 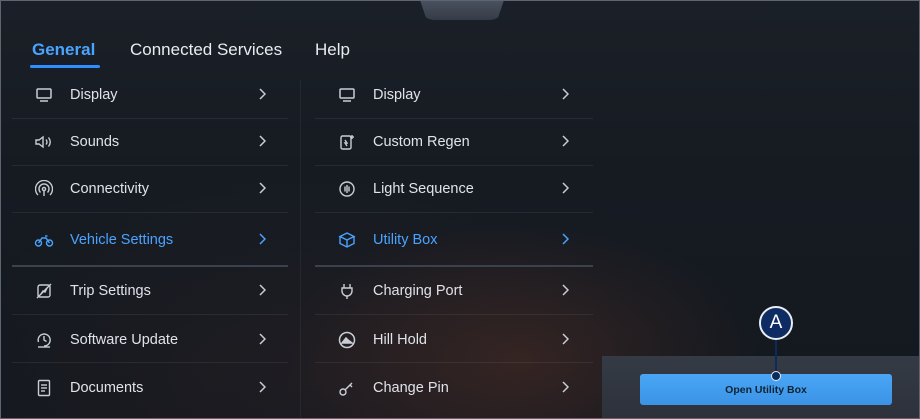 What do you see at coordinates (300, 249) in the screenshot?
I see `column-divider` at bounding box center [300, 249].